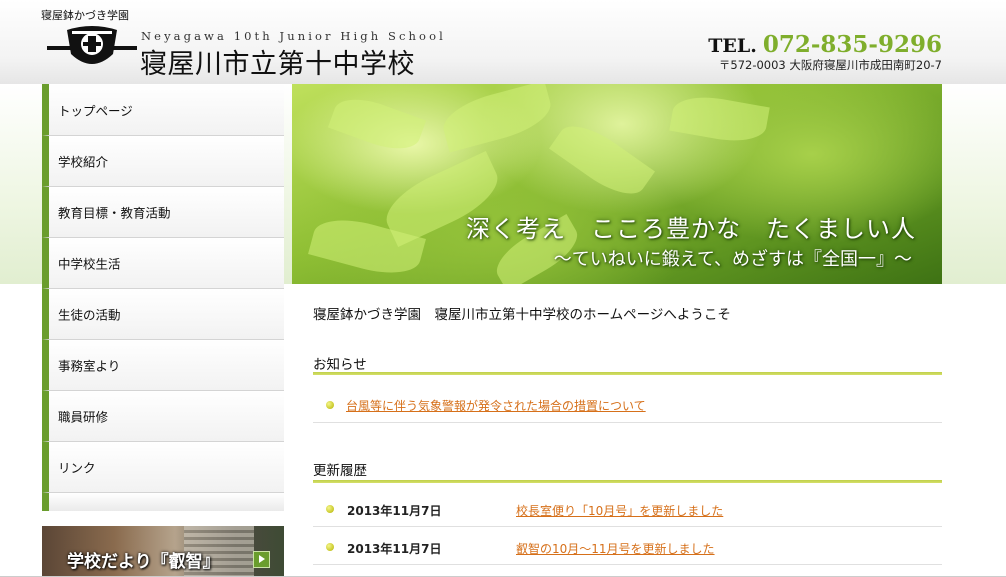  Describe the element at coordinates (277, 64) in the screenshot. I see `school-name-japanese: 寝屋川市立第十中学校` at that location.